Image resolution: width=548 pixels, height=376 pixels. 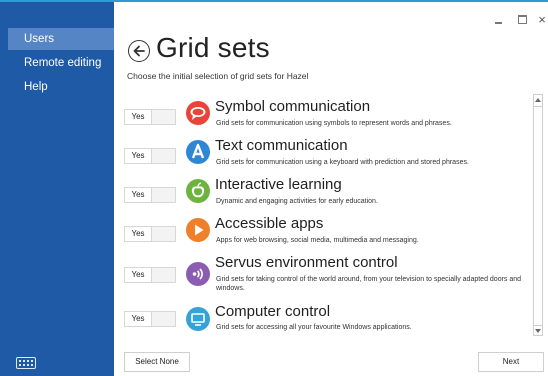 I want to click on grid-set-name: Text communication, so click(x=281, y=145).